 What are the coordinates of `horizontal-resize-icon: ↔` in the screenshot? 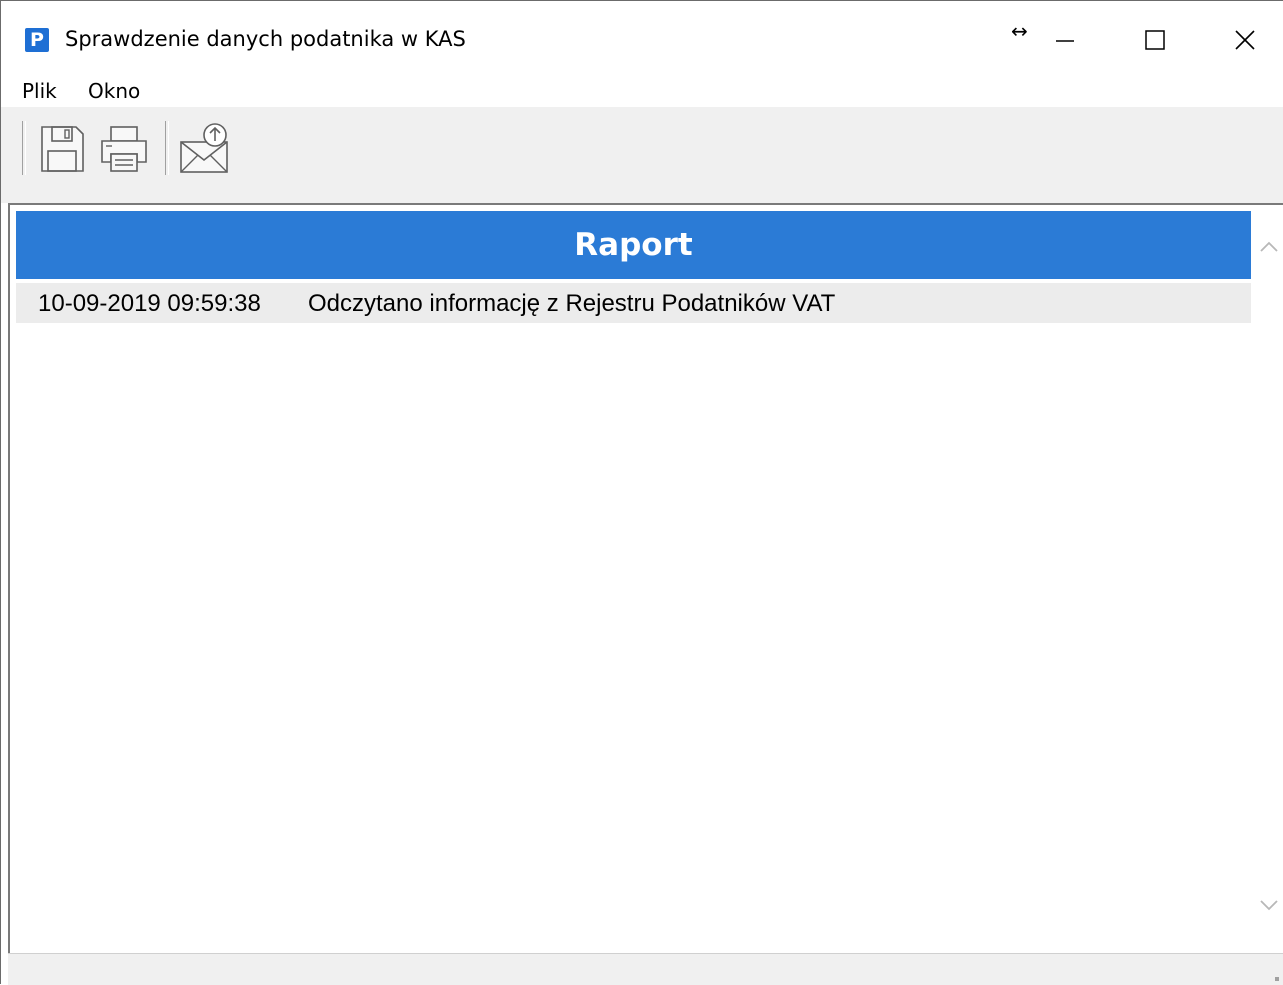 It's located at (1019, 31).